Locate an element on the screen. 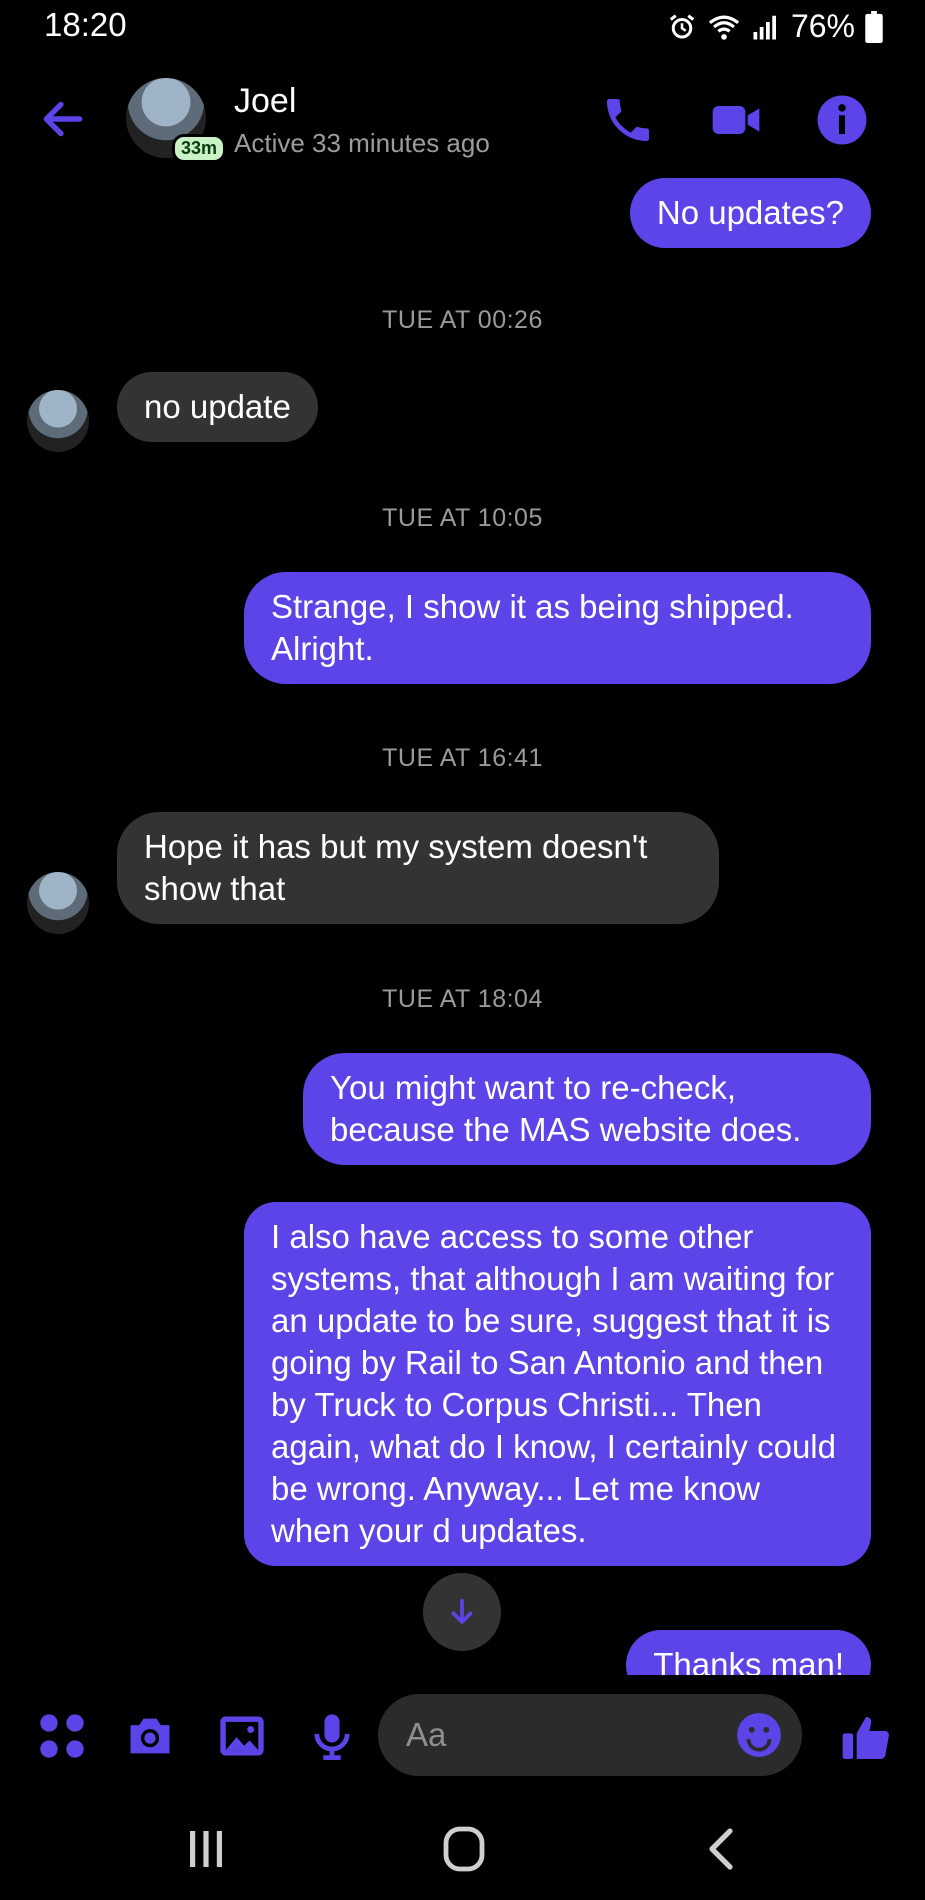 Image resolution: width=925 pixels, height=1900 pixels. signal-icon is located at coordinates (764, 27).